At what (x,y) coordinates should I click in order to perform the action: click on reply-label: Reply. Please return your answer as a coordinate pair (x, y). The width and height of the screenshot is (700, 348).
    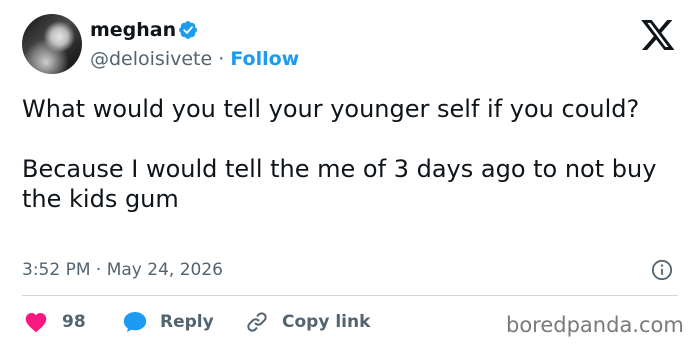
    Looking at the image, I should click on (187, 322).